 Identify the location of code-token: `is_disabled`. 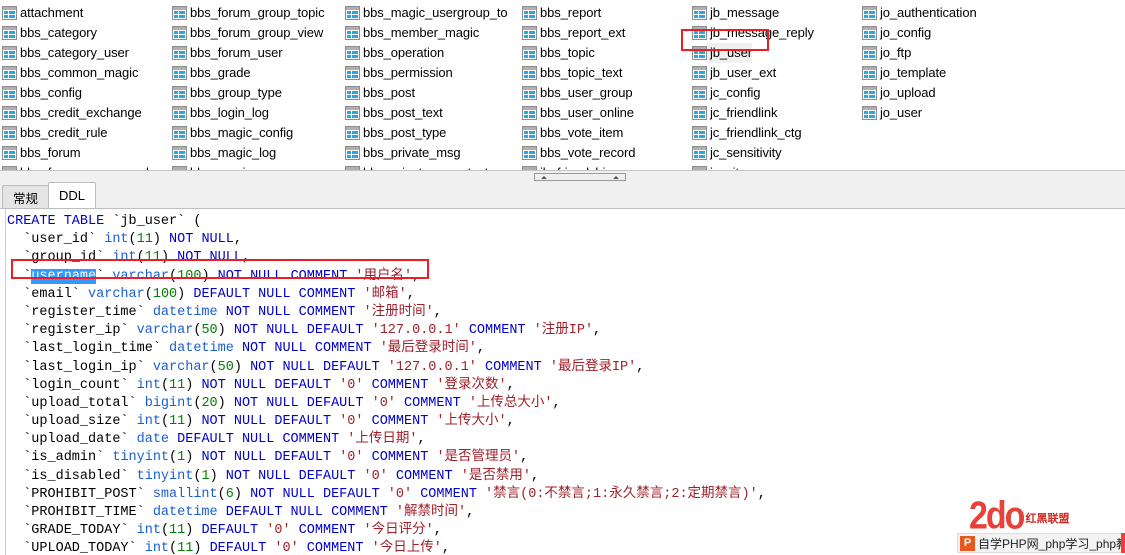
(72, 476).